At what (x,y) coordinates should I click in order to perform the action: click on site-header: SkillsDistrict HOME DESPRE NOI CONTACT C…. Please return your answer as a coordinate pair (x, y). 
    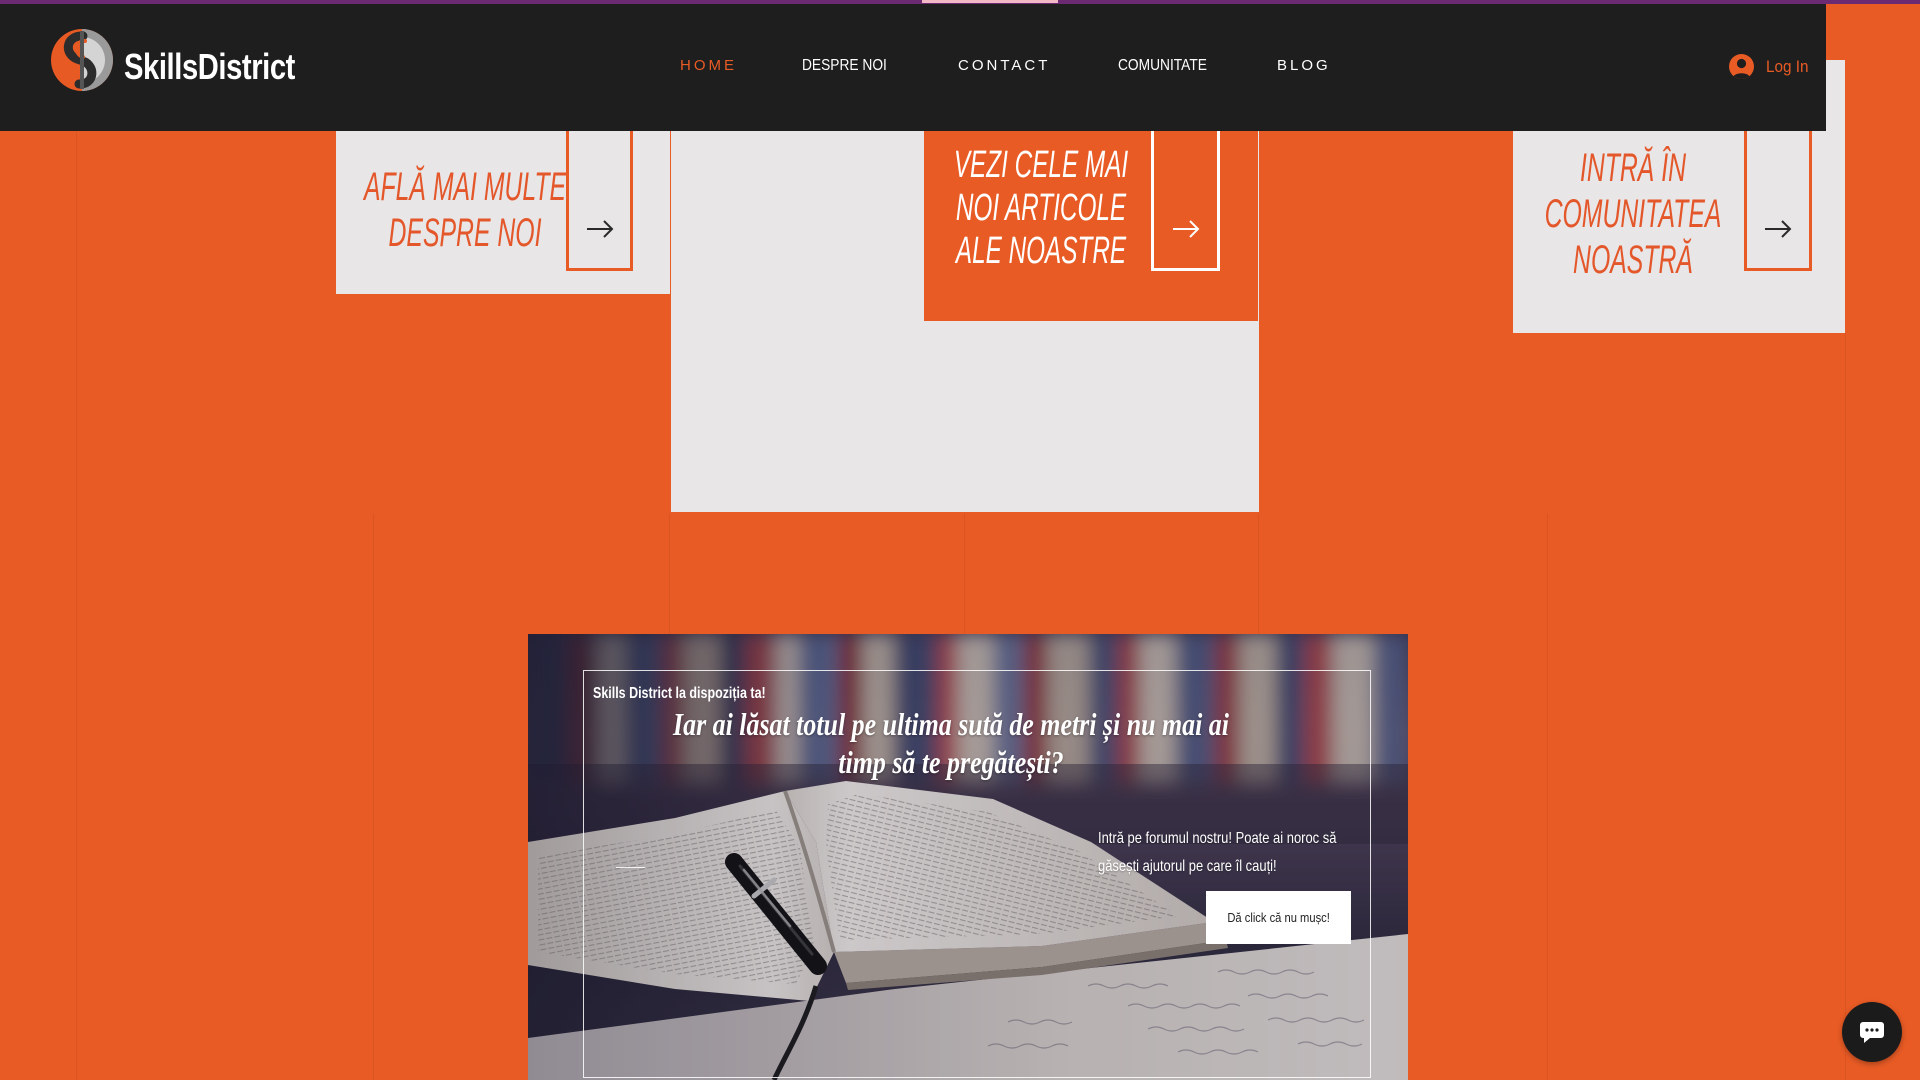
    Looking at the image, I should click on (913, 67).